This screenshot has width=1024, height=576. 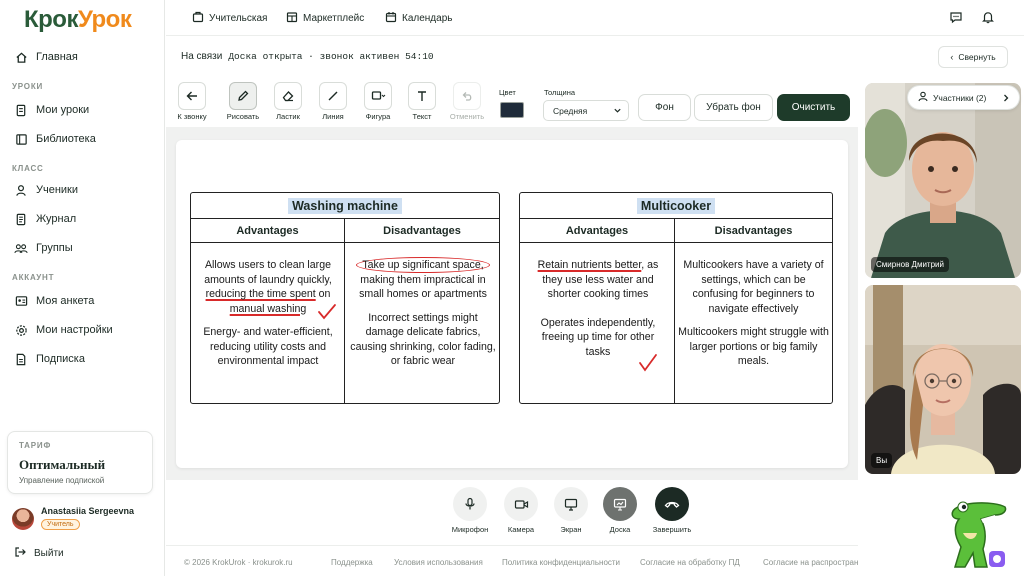 I want to click on sidebar-item-journal: Журнал, so click(x=45, y=219).